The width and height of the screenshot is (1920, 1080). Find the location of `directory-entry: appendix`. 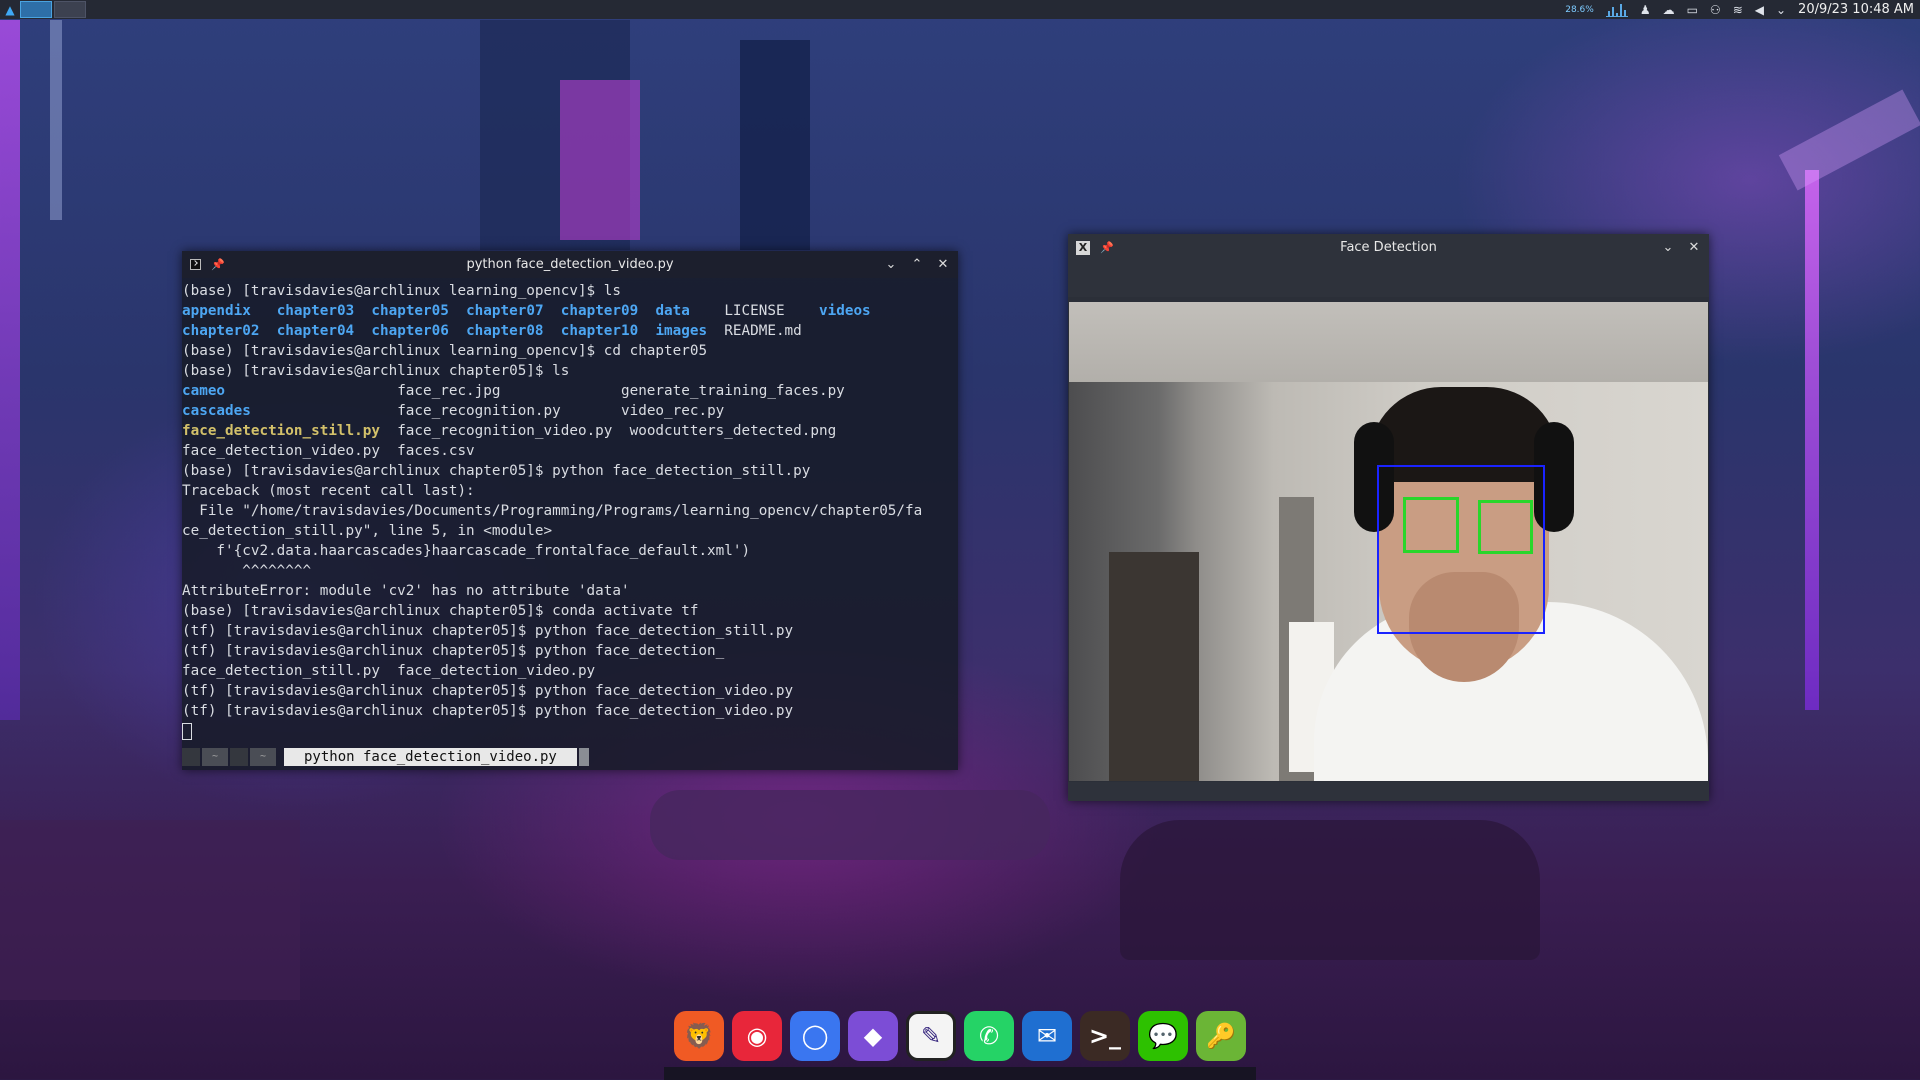

directory-entry: appendix is located at coordinates (216, 311).